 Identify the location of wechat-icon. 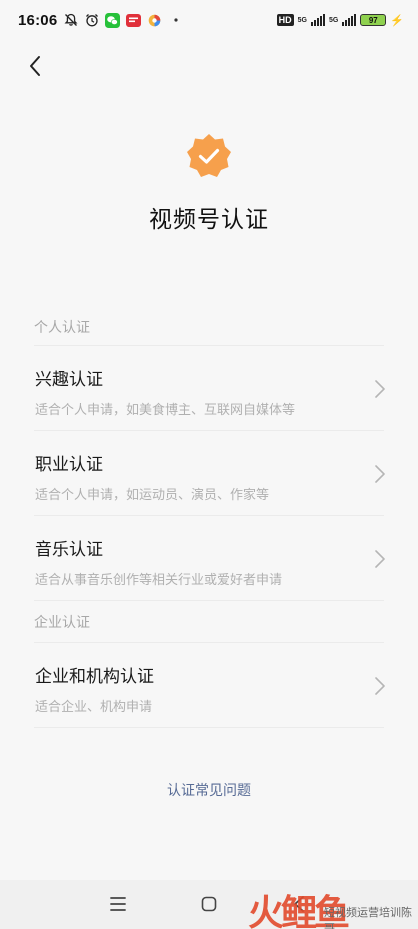
(113, 20).